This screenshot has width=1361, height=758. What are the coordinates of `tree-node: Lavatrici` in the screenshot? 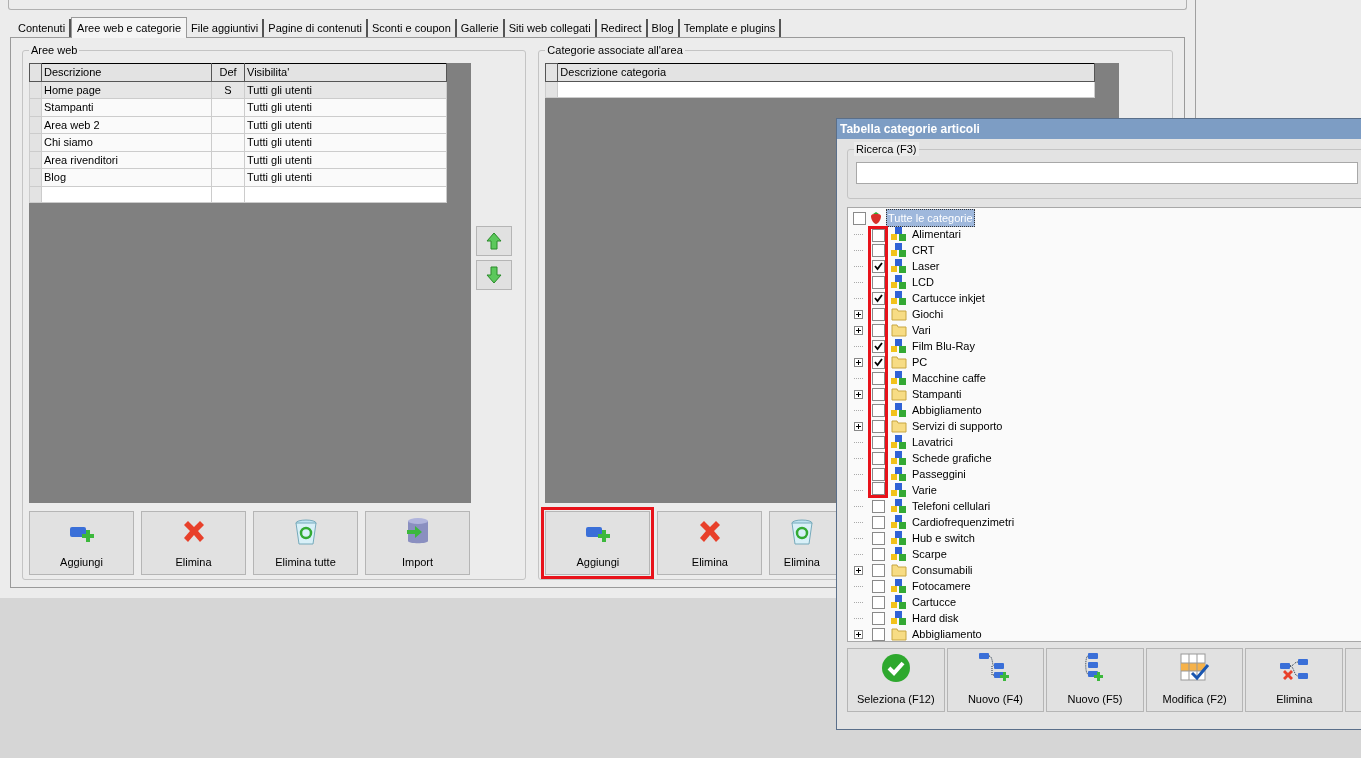 It's located at (932, 442).